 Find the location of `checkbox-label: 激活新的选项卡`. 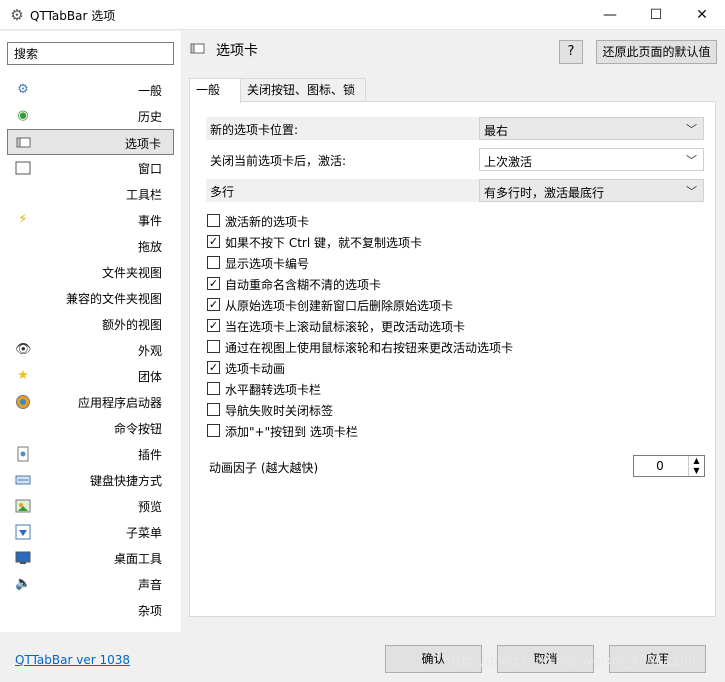

checkbox-label: 激活新的选项卡 is located at coordinates (267, 222).